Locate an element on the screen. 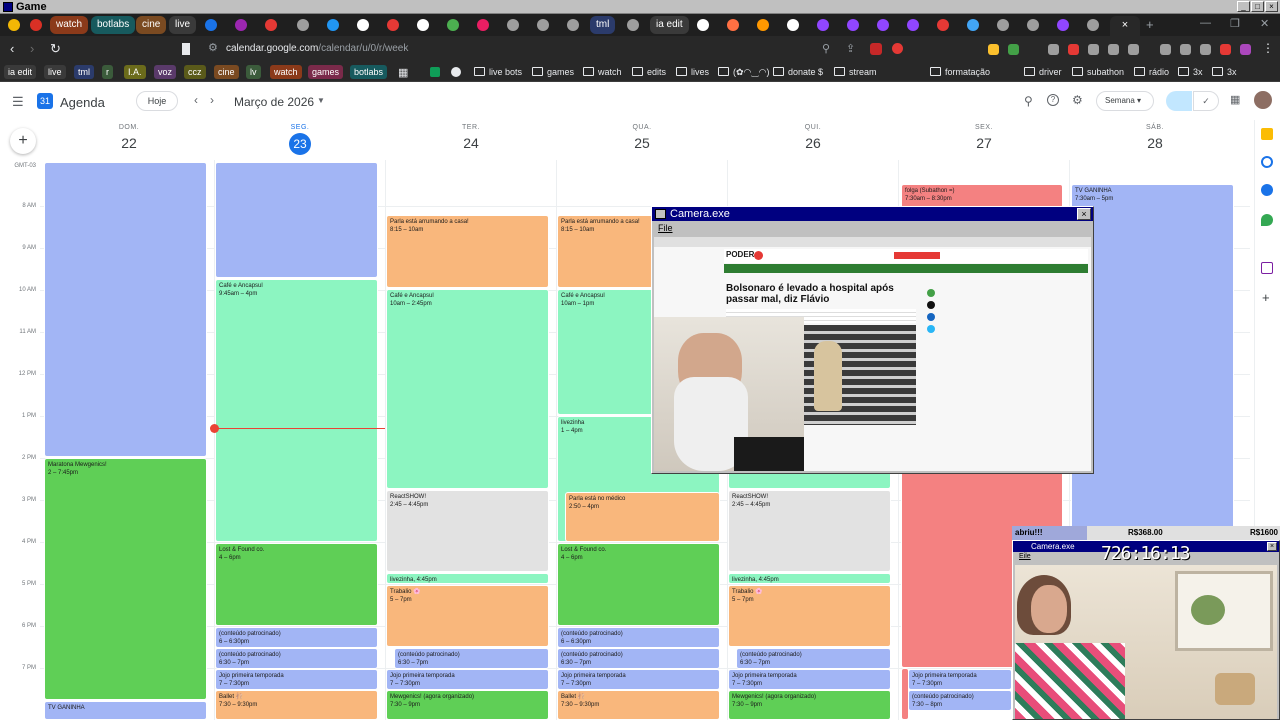 The image size is (1280, 720). bookmark-folder: watch is located at coordinates (602, 72).